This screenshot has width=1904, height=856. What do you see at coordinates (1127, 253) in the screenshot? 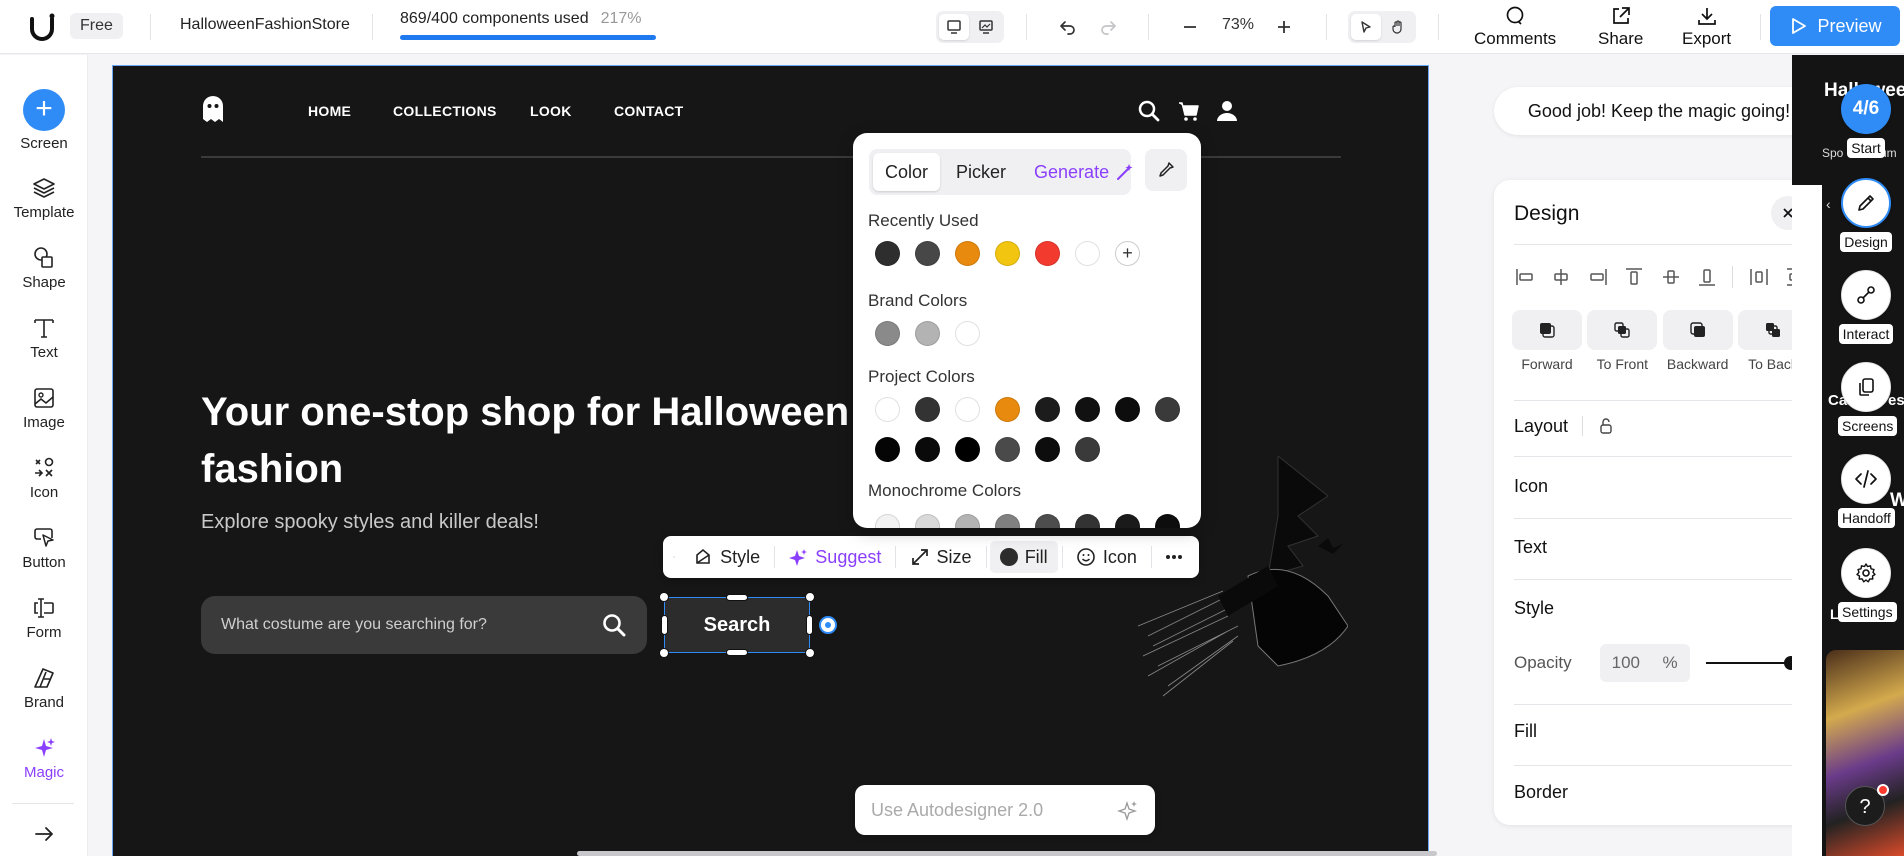
I see `add-color-button: +` at bounding box center [1127, 253].